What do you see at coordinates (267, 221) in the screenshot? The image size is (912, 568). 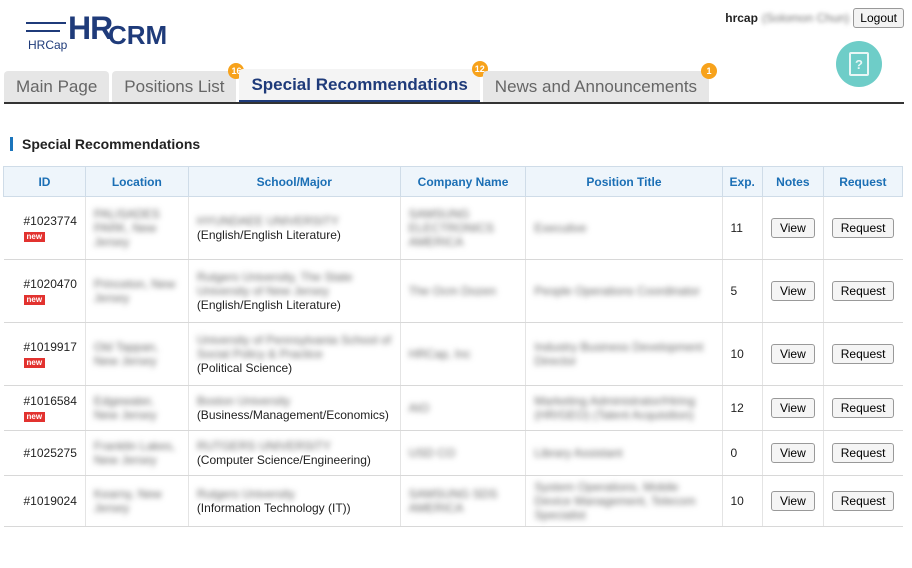 I see `school-text: HYUNDAEE UNIVERSITY` at bounding box center [267, 221].